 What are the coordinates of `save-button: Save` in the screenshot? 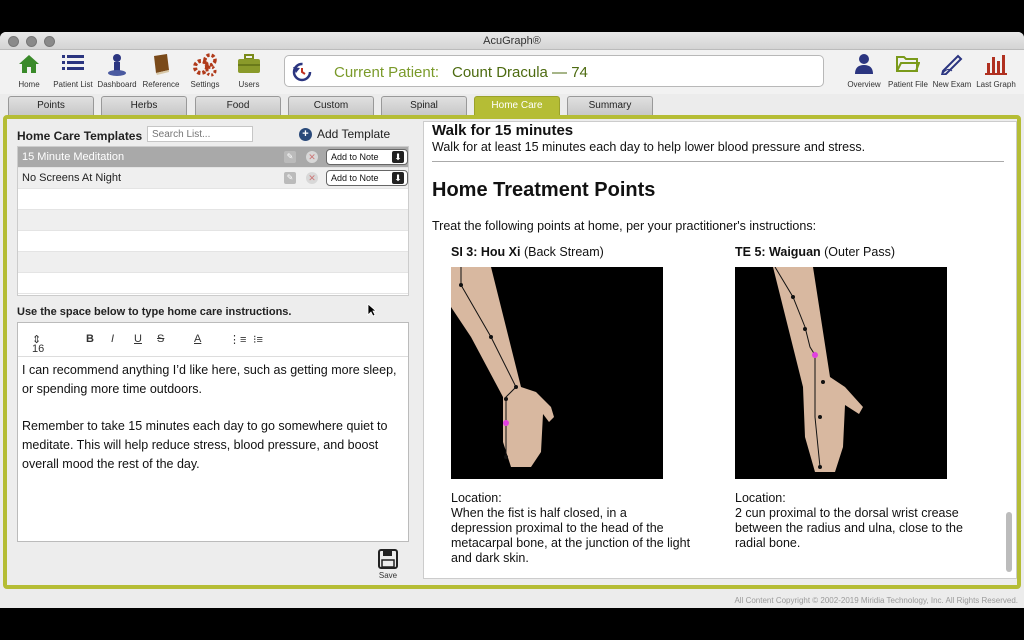 It's located at (388, 564).